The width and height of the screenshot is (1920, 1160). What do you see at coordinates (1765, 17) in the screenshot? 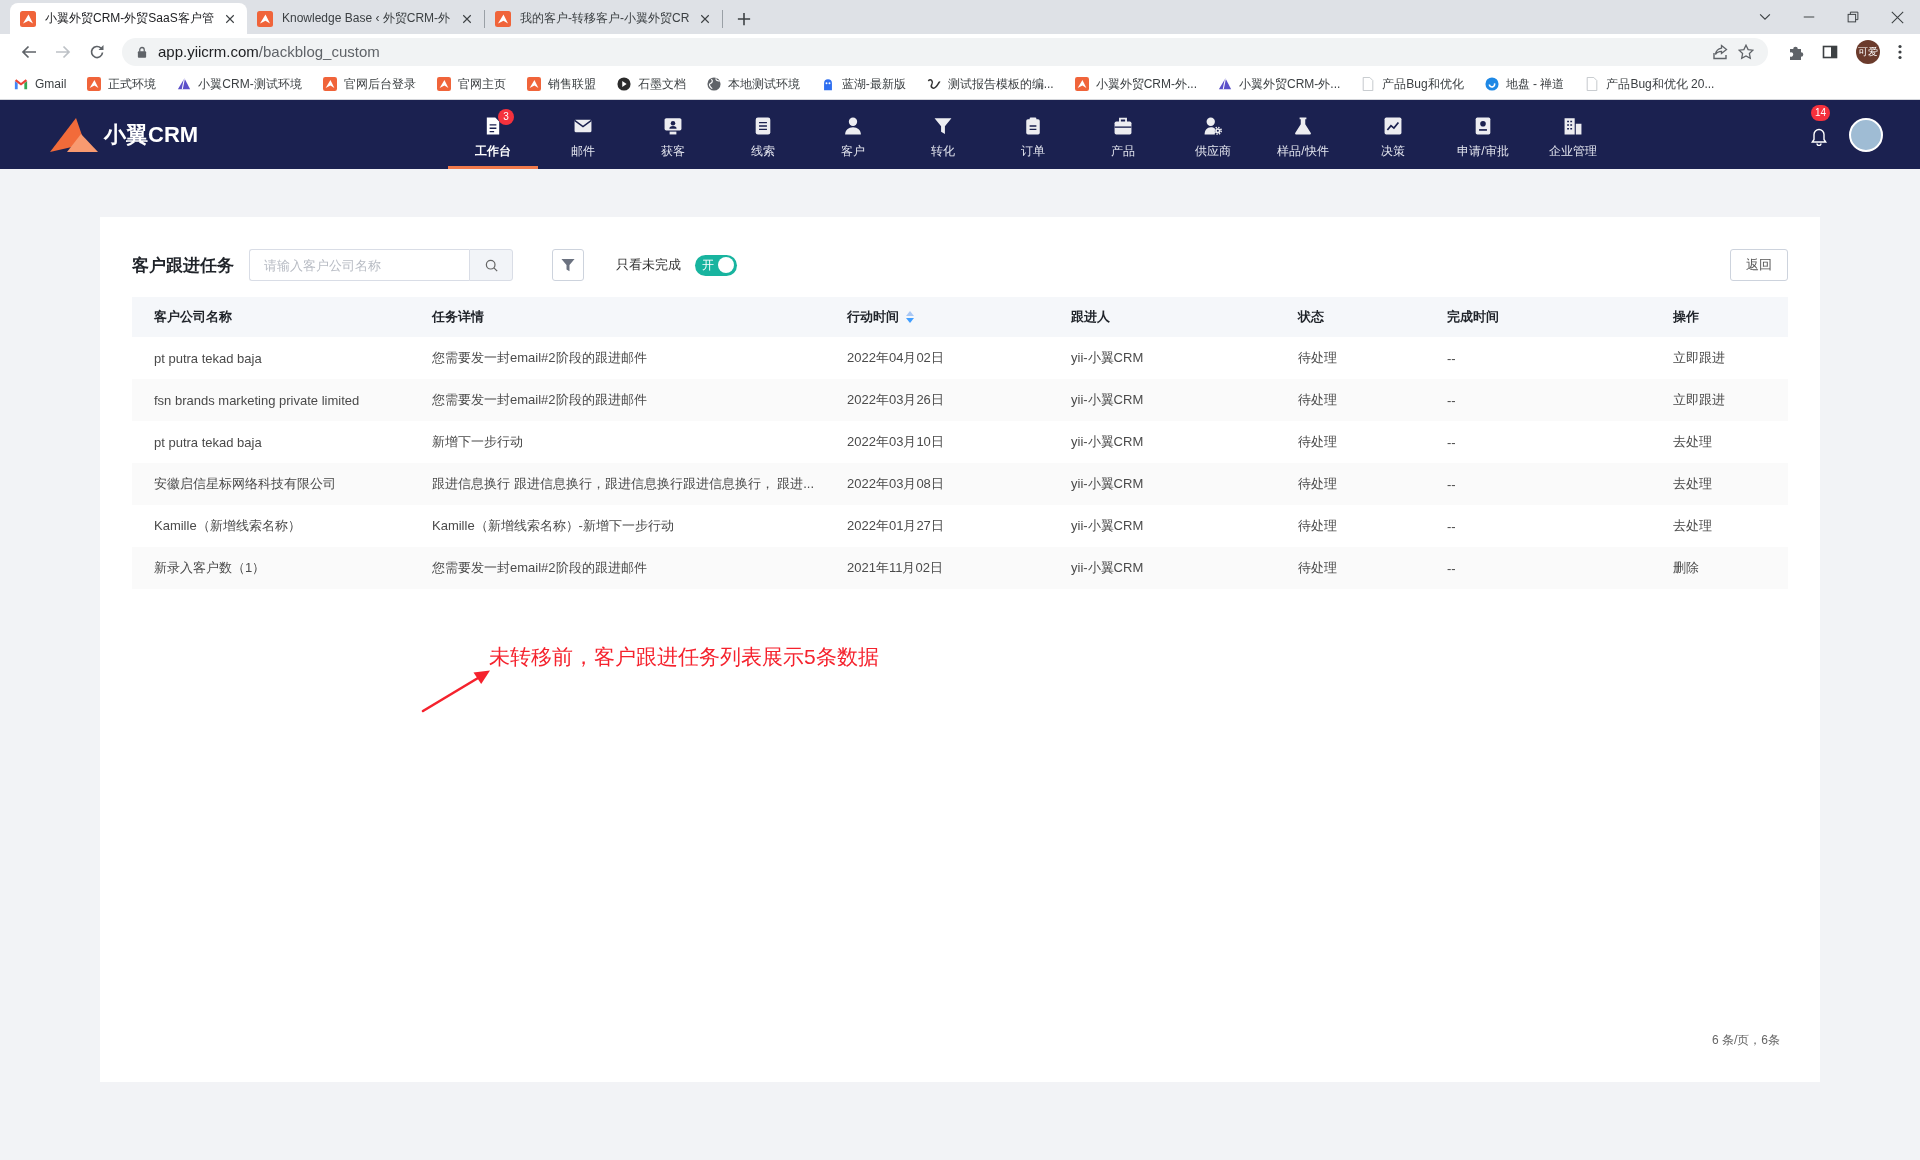
I see `chevron-down-icon` at bounding box center [1765, 17].